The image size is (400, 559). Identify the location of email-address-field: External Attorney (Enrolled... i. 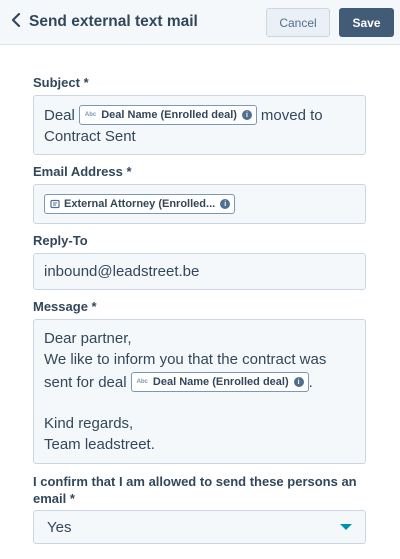
(199, 204).